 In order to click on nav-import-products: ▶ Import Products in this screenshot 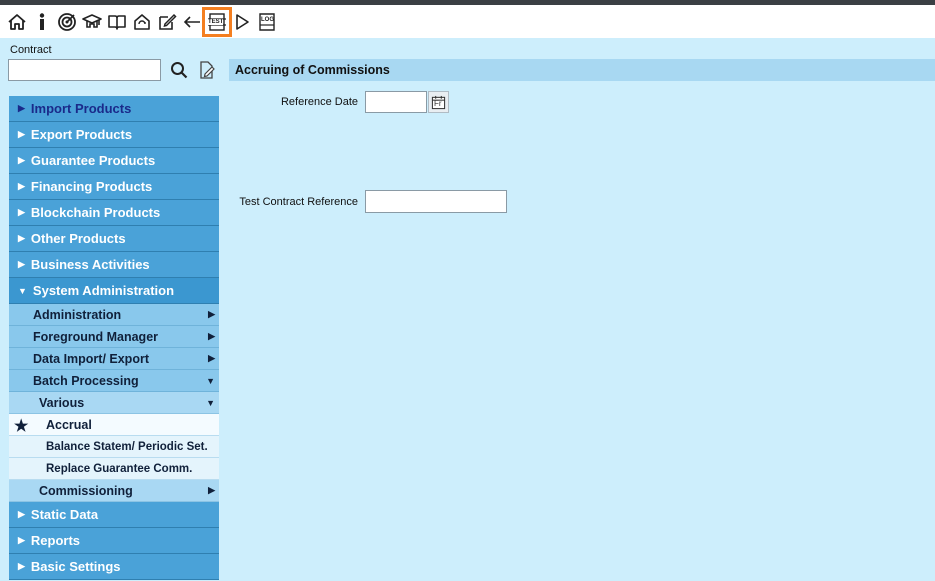, I will do `click(114, 109)`.